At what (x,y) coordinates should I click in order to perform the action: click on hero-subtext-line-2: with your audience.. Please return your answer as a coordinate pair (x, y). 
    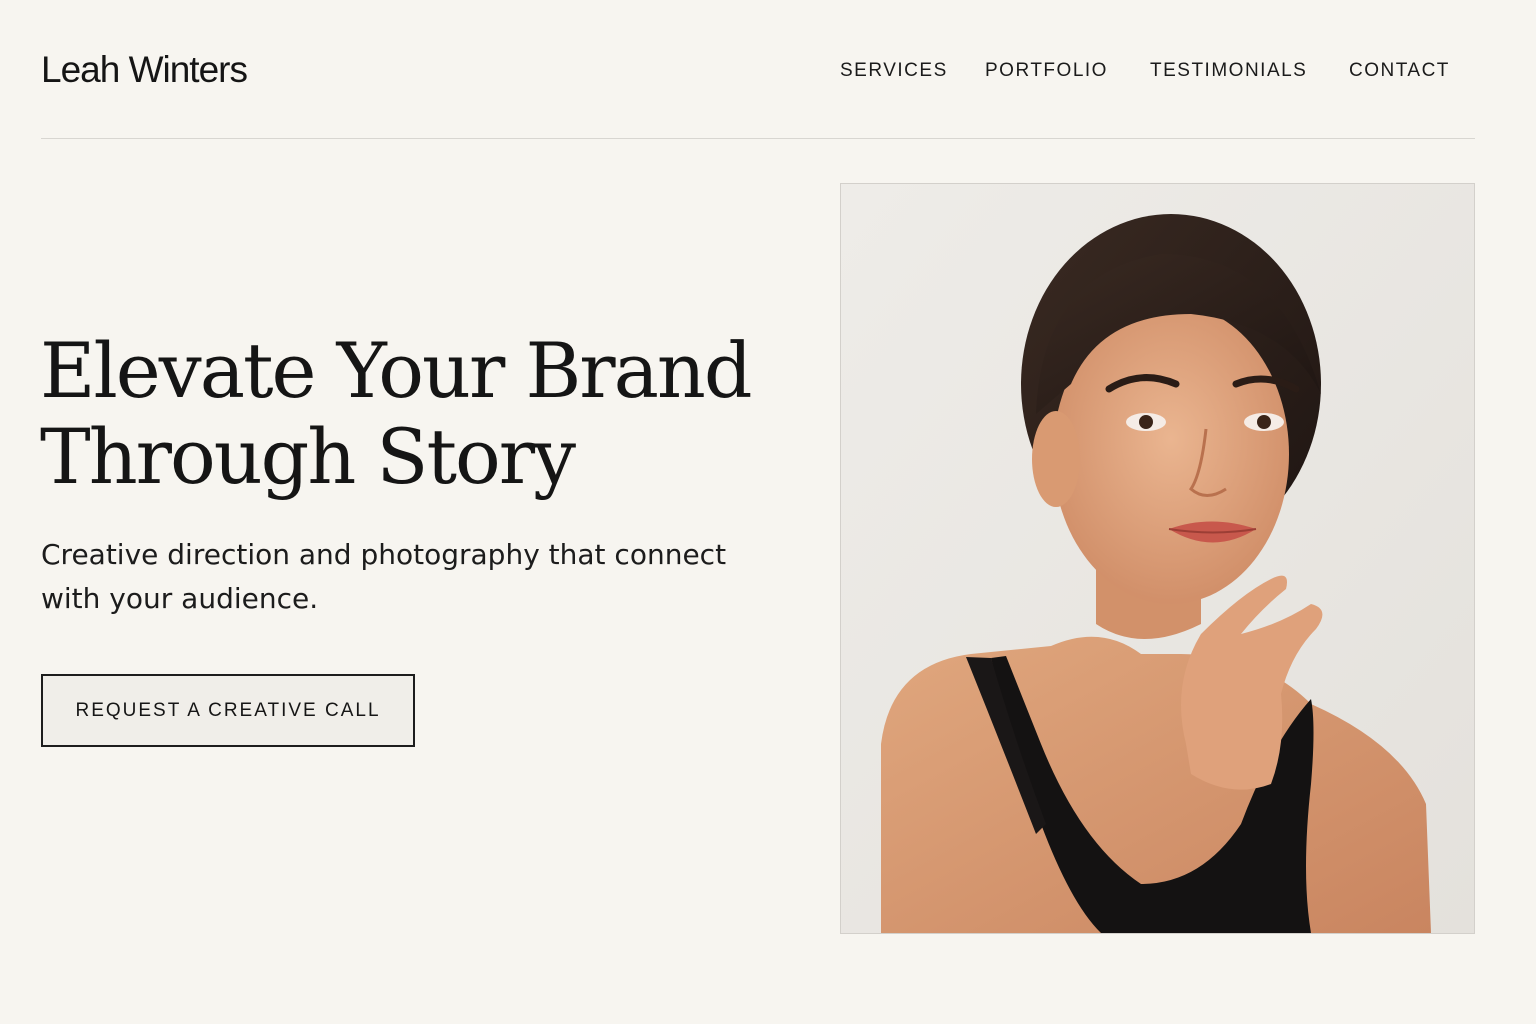
    Looking at the image, I should click on (180, 598).